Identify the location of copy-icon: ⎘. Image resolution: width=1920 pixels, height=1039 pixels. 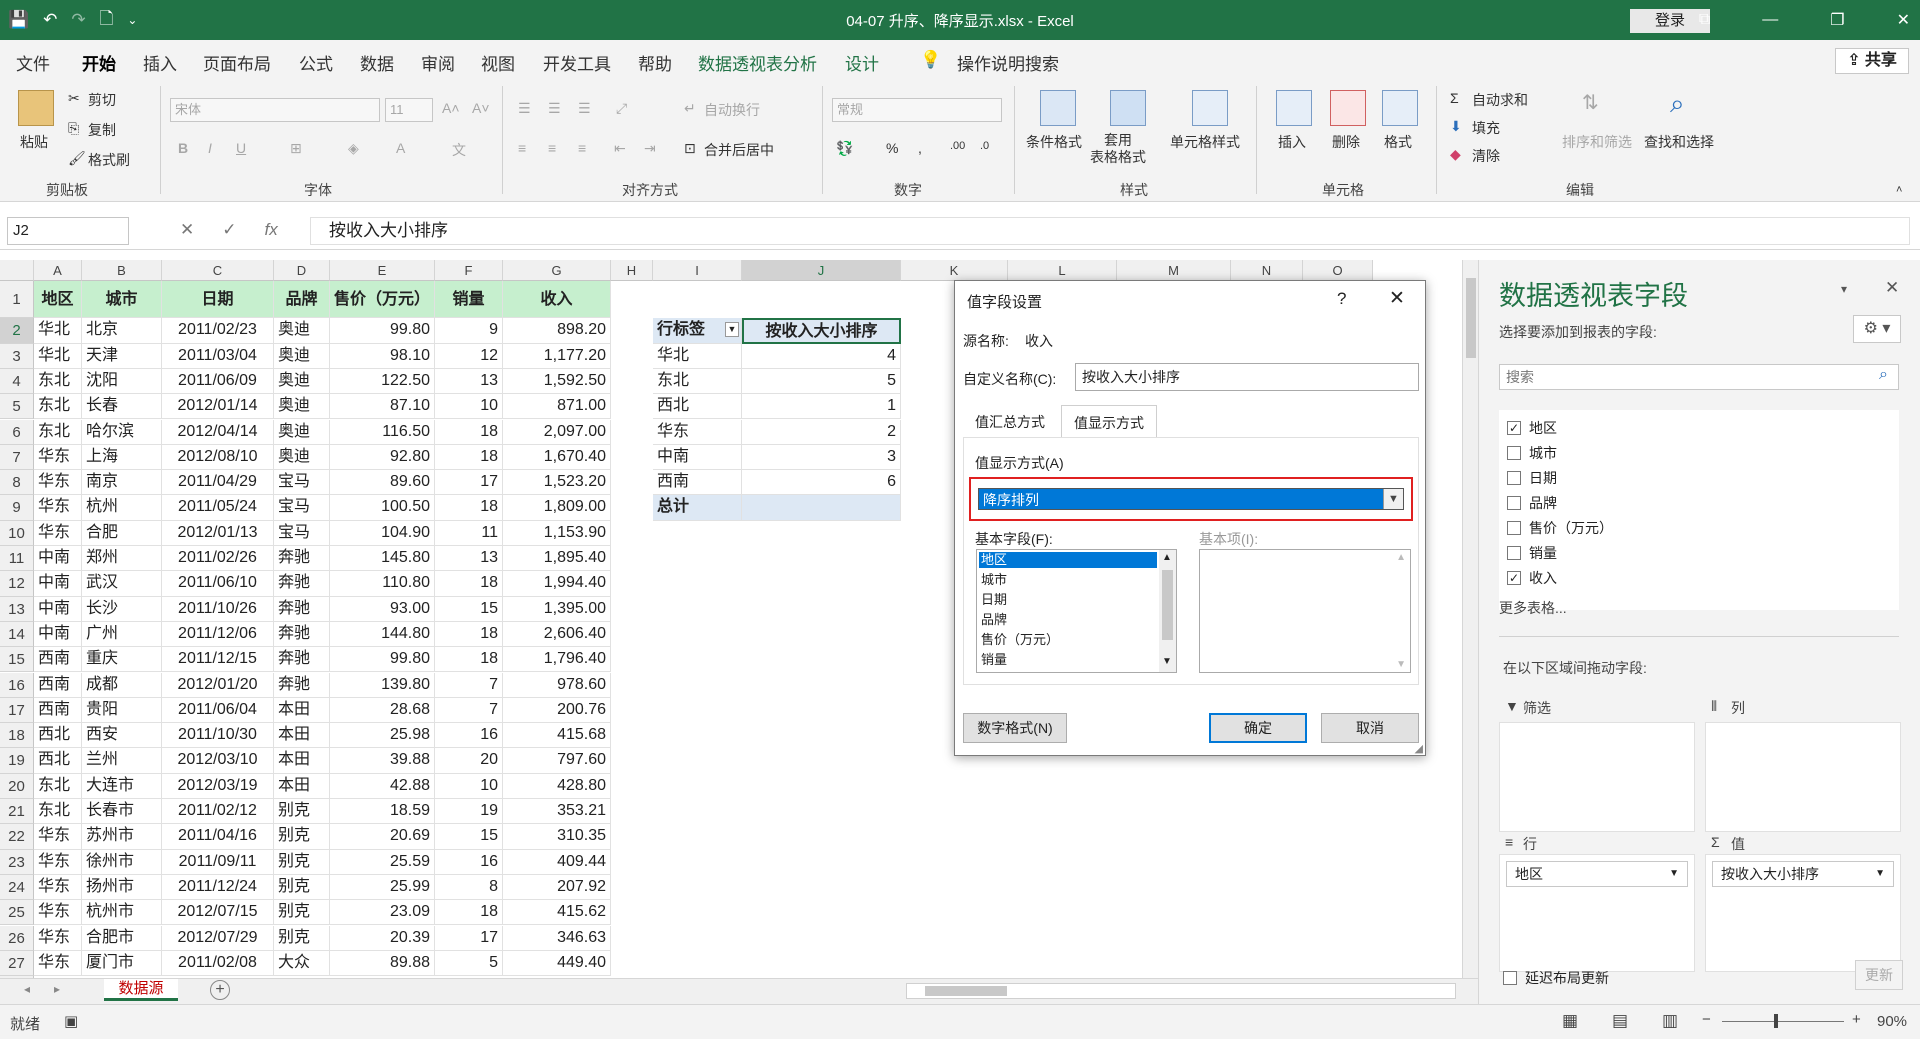
(73, 128).